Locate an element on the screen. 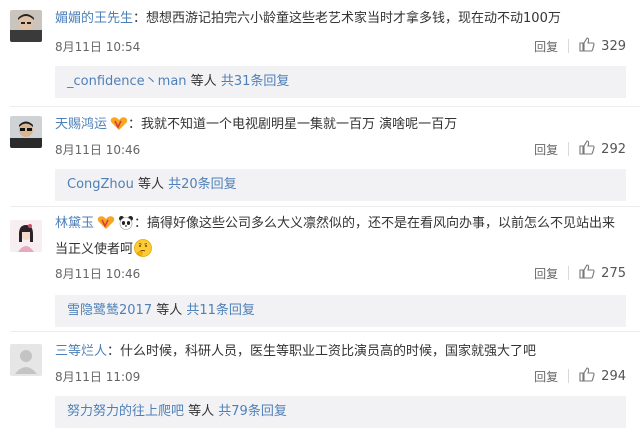  comment-actions: 回复 329 is located at coordinates (580, 46).